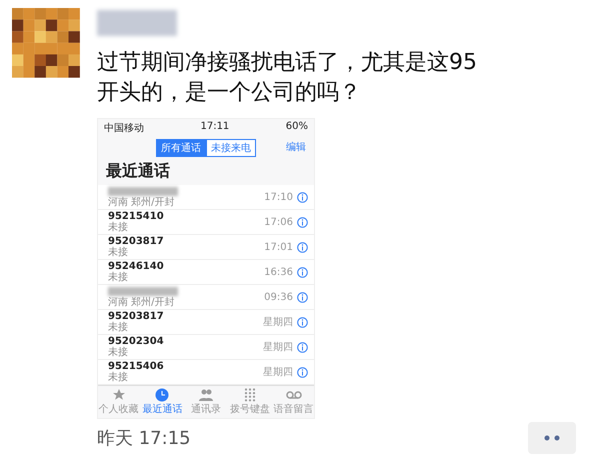  I want to click on status-time: 17:11, so click(215, 127).